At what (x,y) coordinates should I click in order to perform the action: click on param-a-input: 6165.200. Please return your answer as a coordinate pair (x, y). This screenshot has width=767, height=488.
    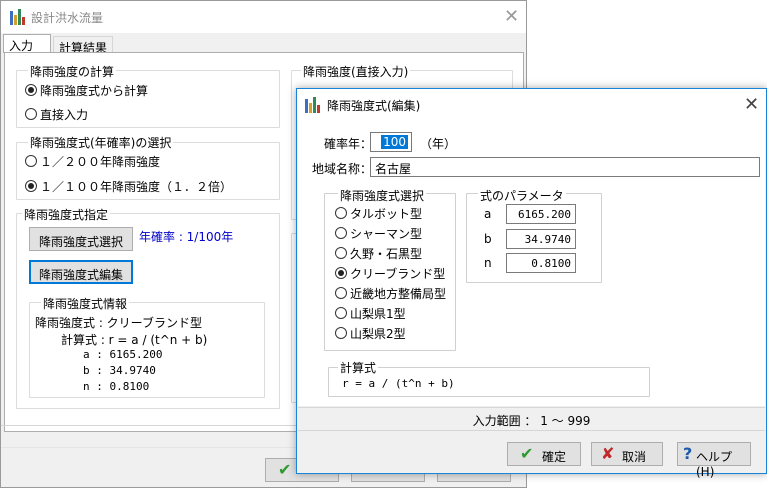
    Looking at the image, I should click on (541, 214).